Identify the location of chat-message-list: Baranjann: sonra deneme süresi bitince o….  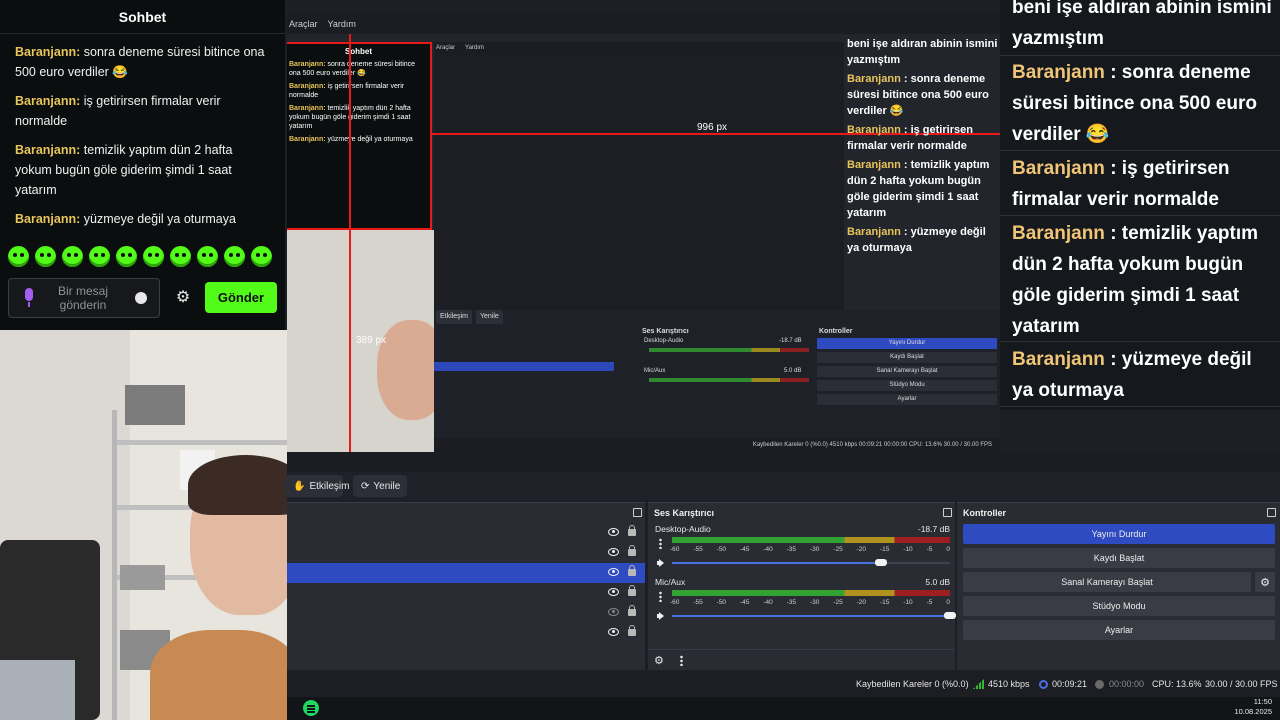
(142, 131).